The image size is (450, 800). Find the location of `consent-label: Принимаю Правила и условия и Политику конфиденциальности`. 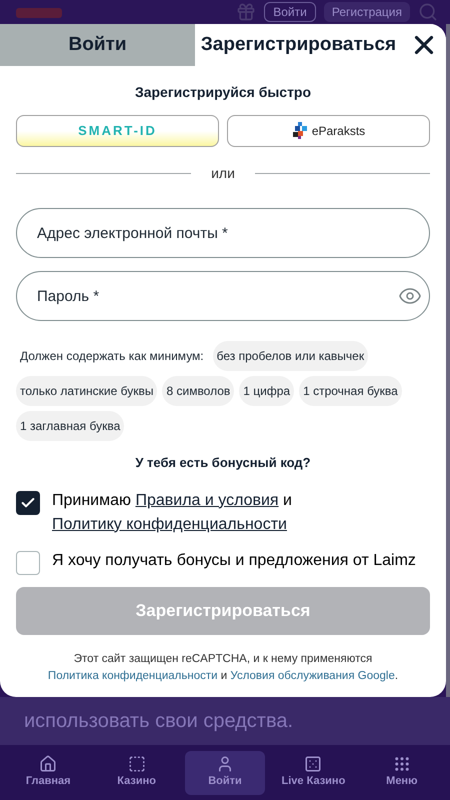

consent-label: Принимаю Правила и условия и Политику конфиденциальности is located at coordinates (172, 512).